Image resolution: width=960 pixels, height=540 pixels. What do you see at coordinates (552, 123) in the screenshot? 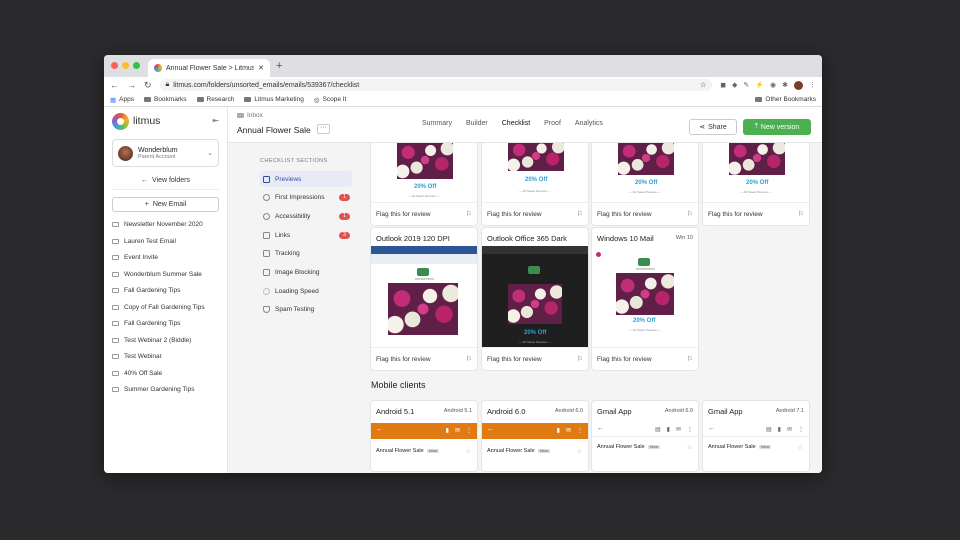
I see `tab-proof: Proof` at bounding box center [552, 123].